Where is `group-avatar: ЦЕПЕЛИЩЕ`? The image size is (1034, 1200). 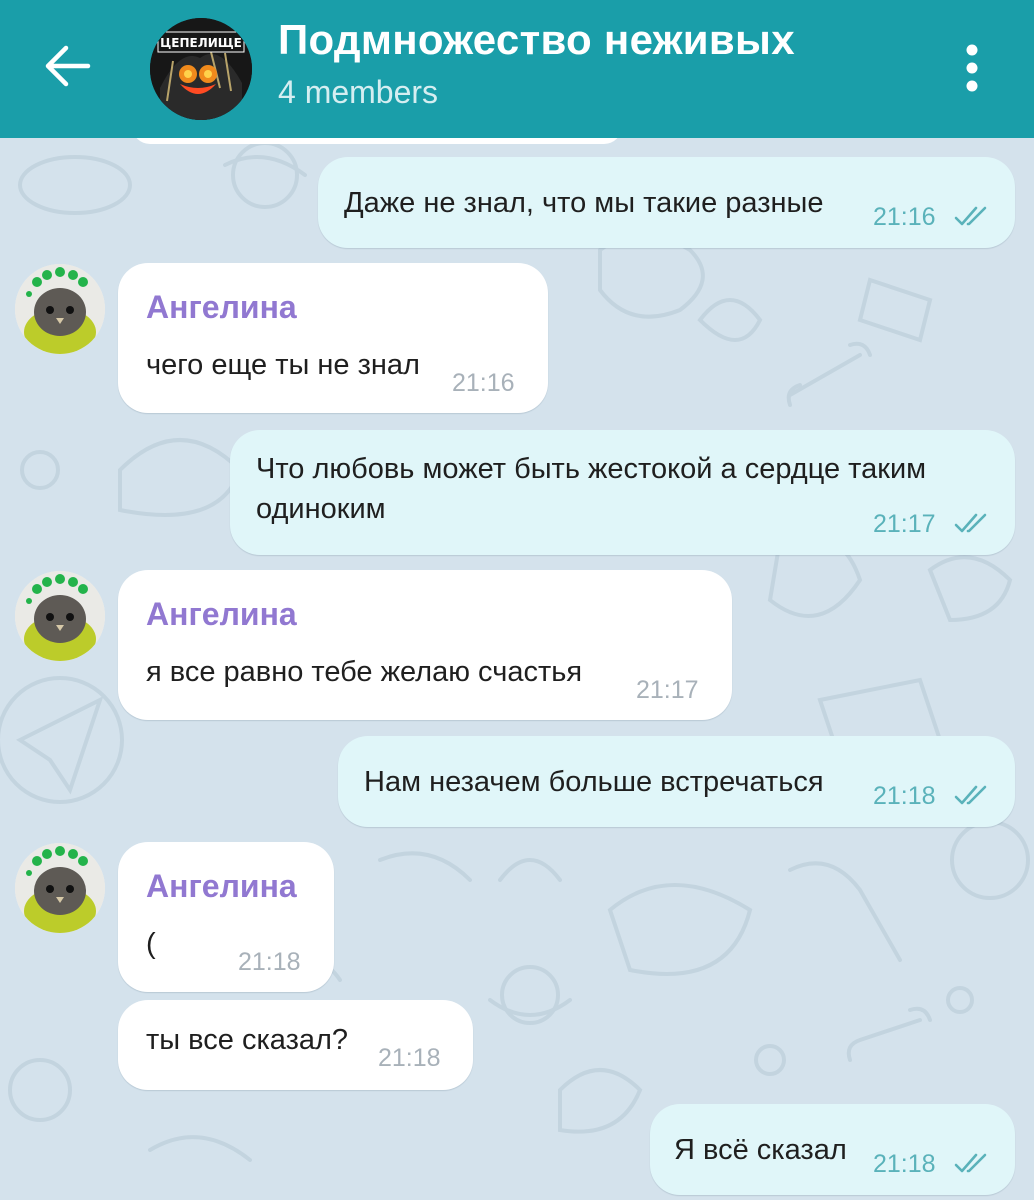
group-avatar: ЦЕПЕЛИЩЕ is located at coordinates (201, 69).